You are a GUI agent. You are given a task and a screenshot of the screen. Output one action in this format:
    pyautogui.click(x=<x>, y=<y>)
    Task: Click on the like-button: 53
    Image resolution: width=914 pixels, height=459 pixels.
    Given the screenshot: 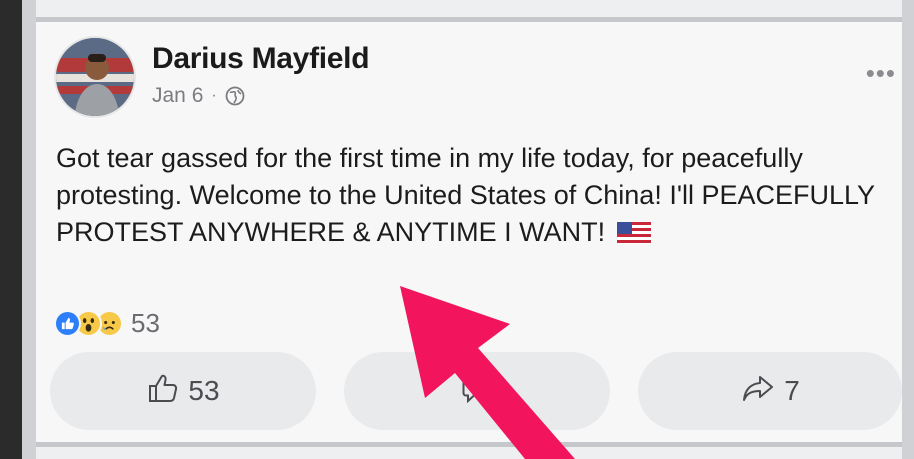 What is the action you would take?
    pyautogui.click(x=183, y=391)
    